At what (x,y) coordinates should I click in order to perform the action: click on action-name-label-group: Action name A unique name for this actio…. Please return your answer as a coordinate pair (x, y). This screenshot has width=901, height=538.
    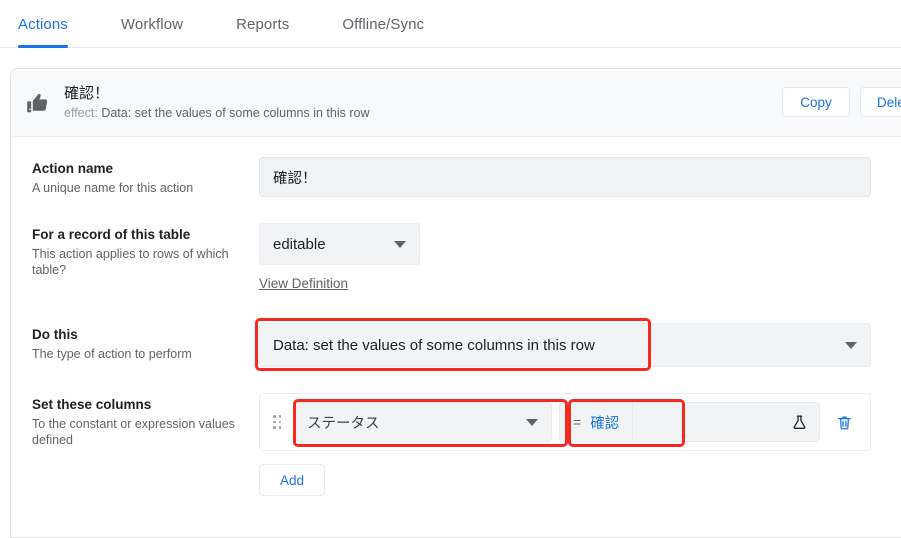
    Looking at the image, I should click on (145, 177).